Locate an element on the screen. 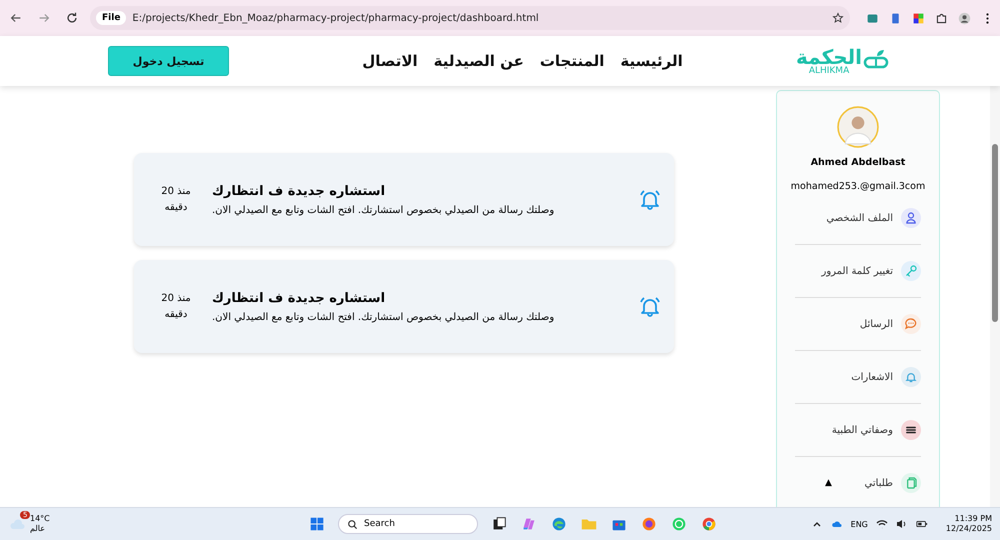 Image resolution: width=1000 pixels, height=540 pixels. volume-icon is located at coordinates (902, 524).